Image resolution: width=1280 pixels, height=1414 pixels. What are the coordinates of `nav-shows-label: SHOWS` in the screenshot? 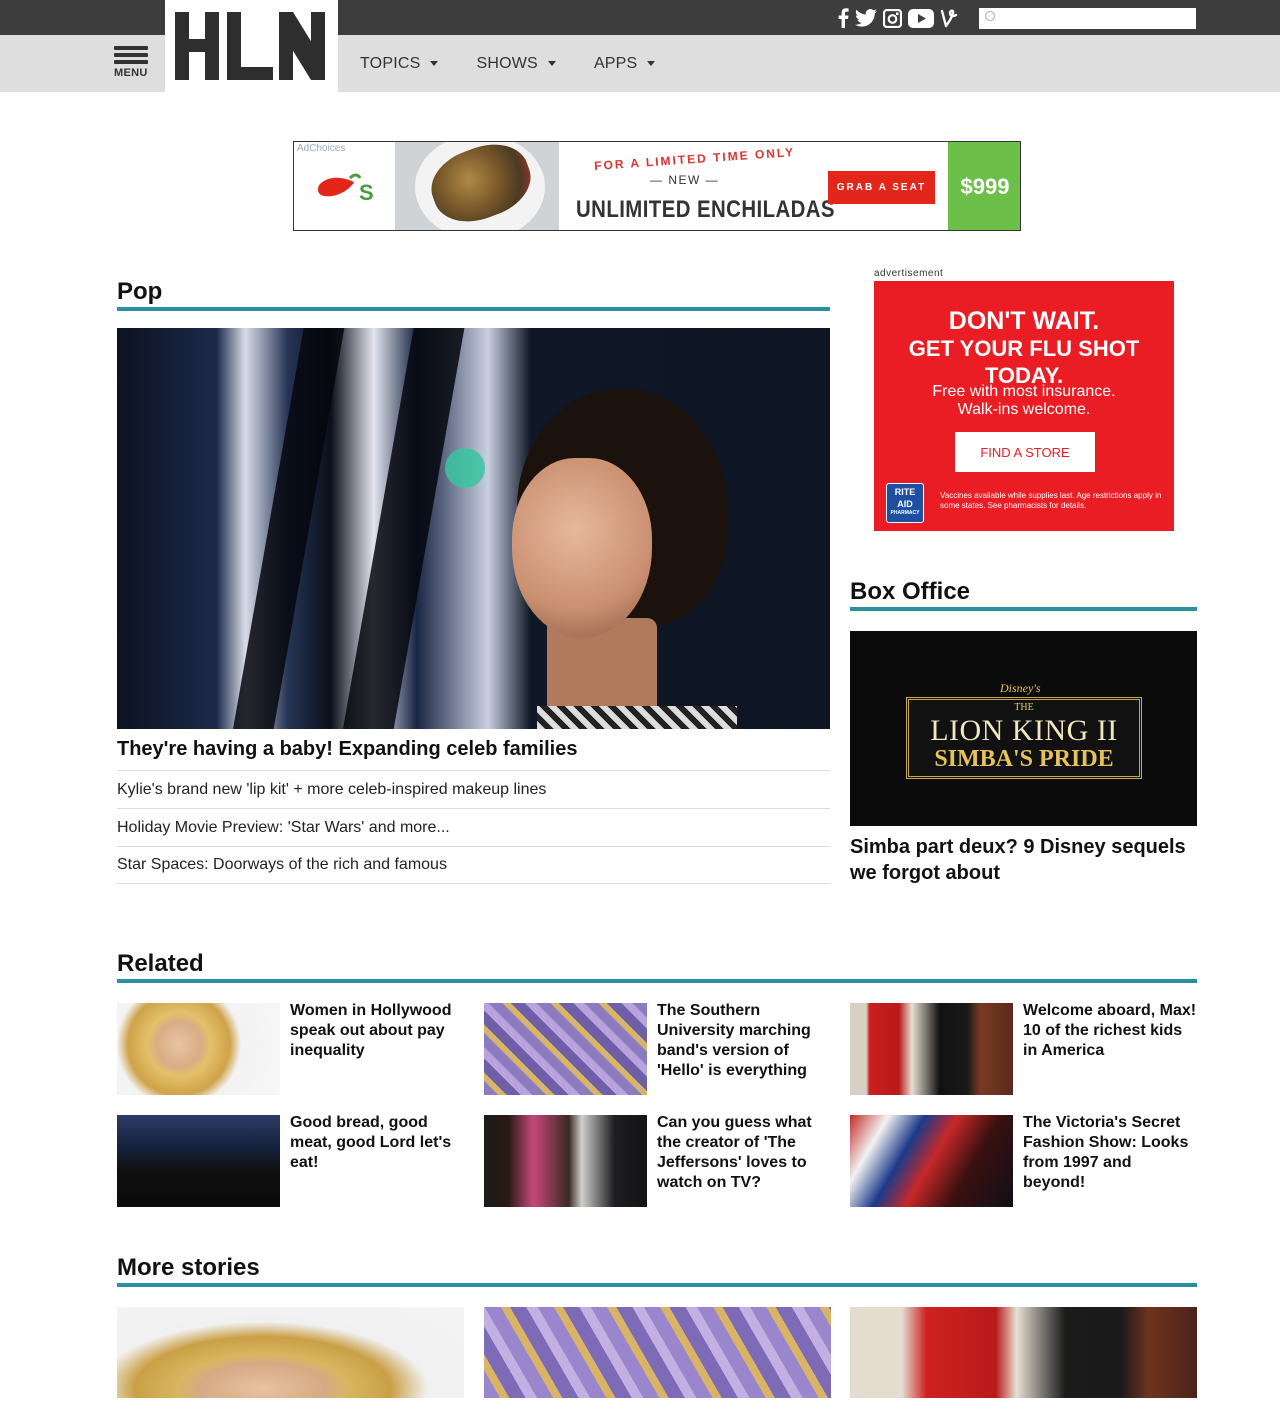 It's located at (507, 63).